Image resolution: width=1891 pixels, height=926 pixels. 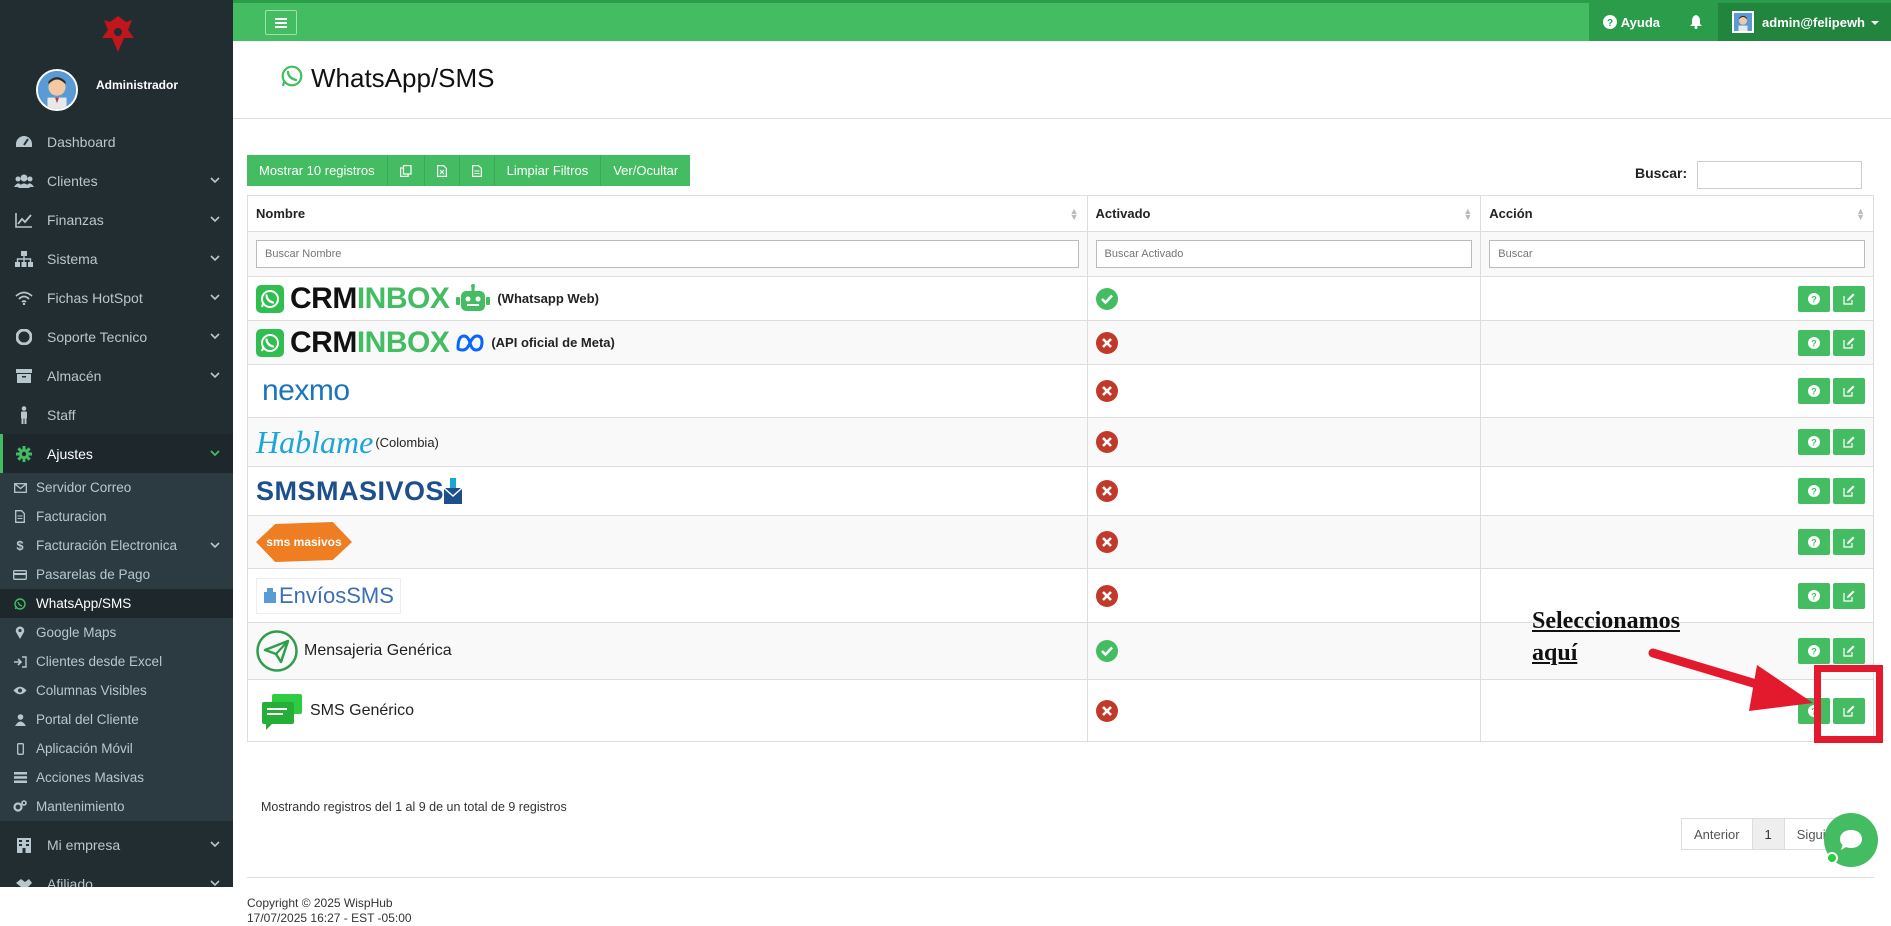 I want to click on sidebar-subitem-whatsapp-sms: WhatsApp/SMS, so click(x=116, y=603).